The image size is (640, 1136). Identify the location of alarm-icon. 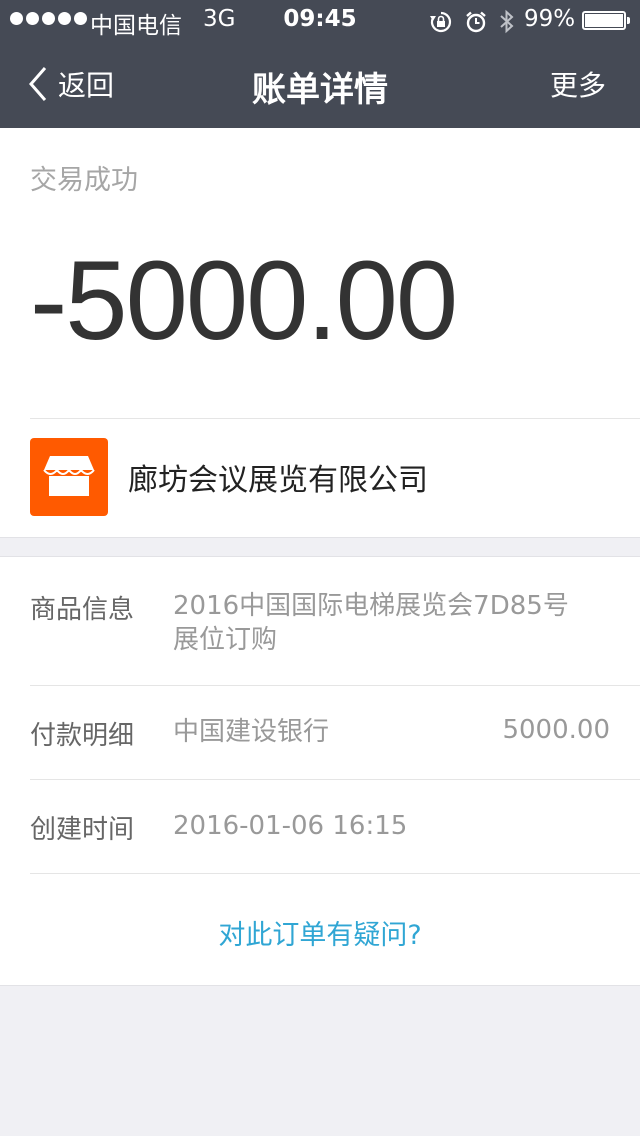
(476, 22).